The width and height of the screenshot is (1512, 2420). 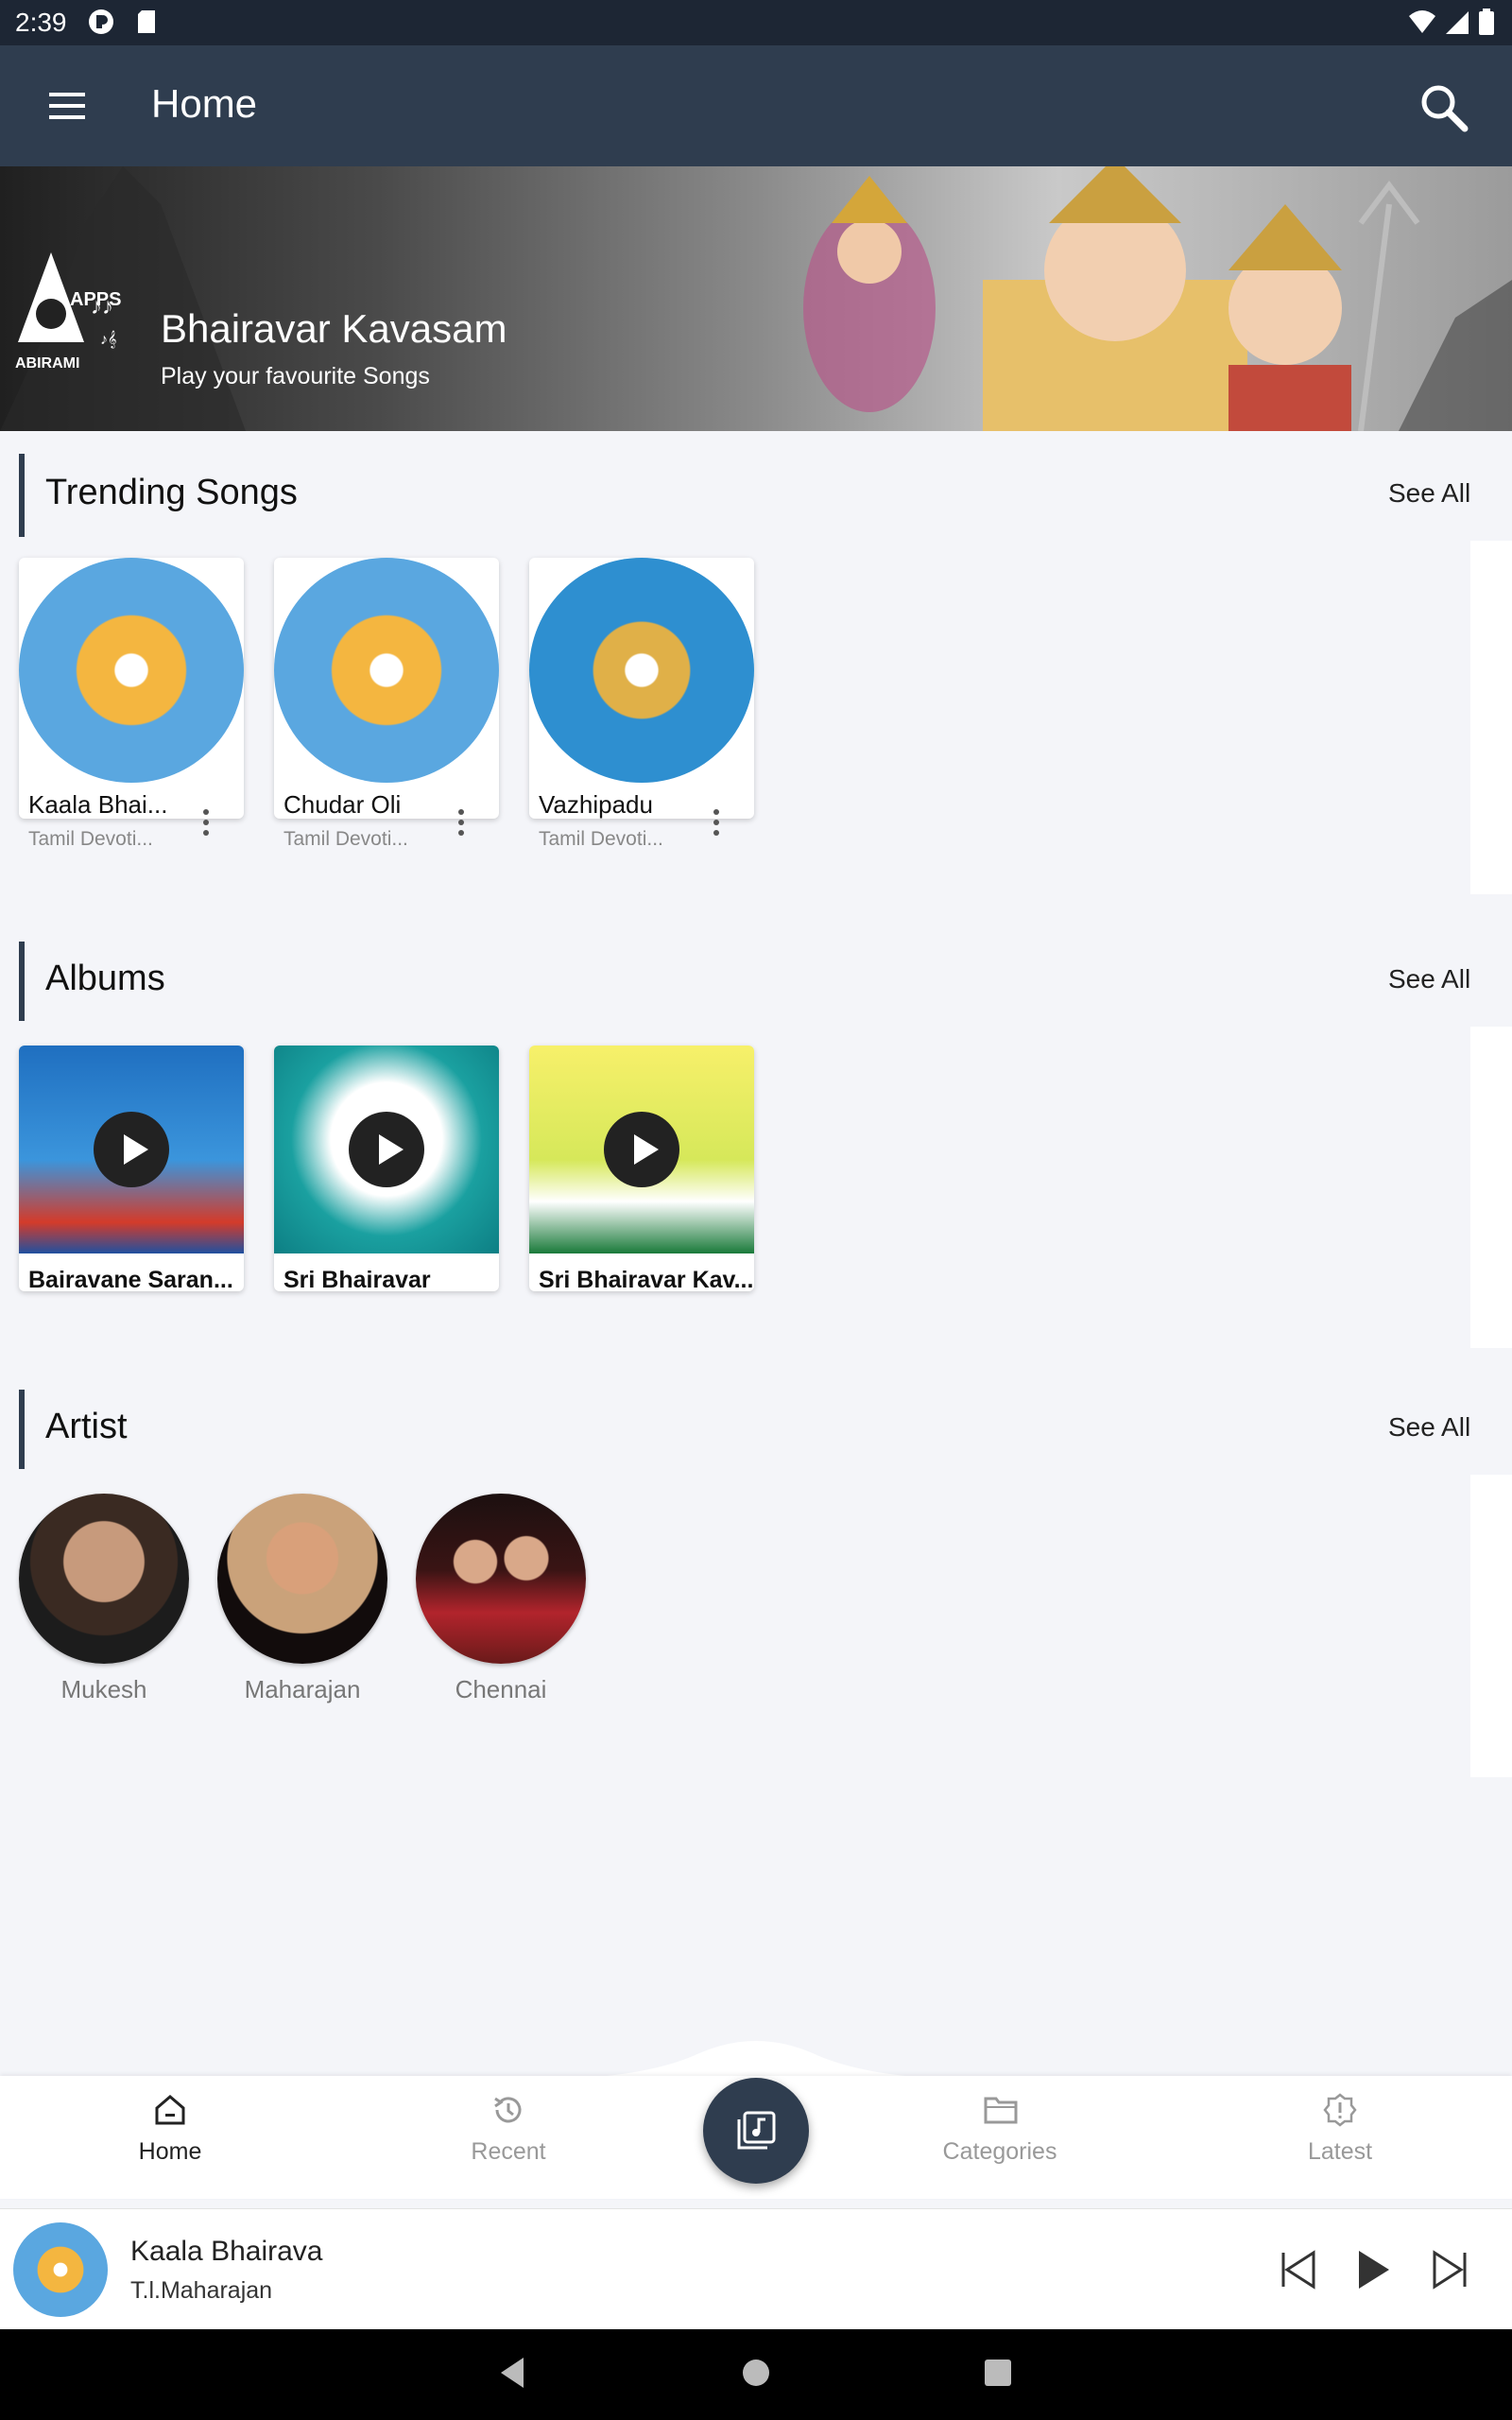 What do you see at coordinates (756, 105) in the screenshot?
I see `app-bar: Home` at bounding box center [756, 105].